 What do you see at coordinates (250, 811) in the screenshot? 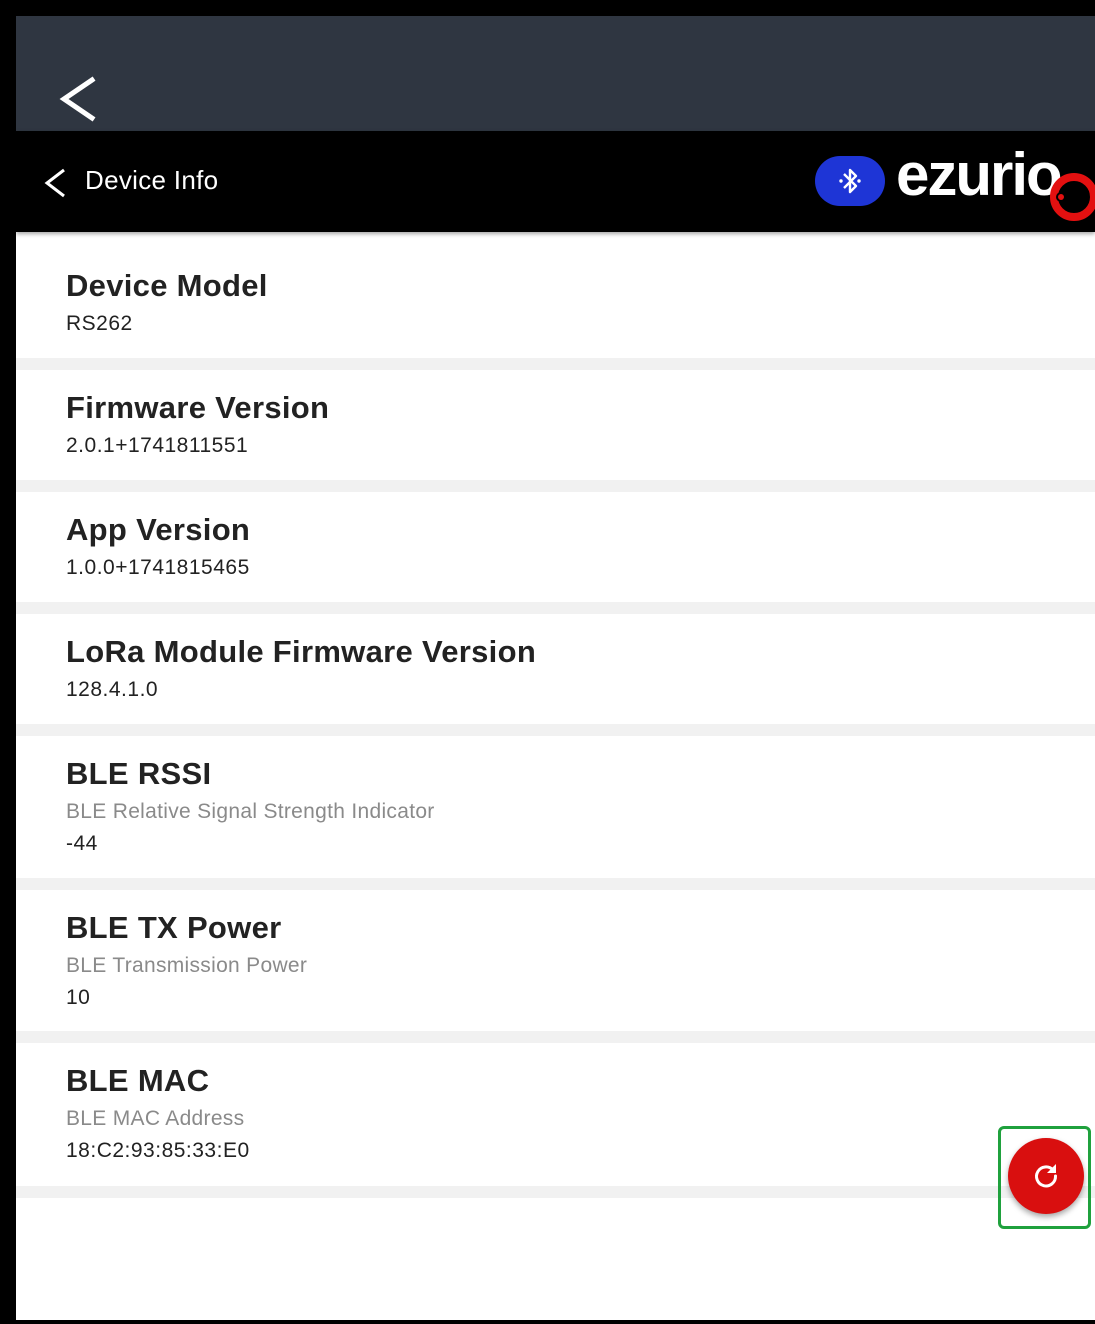
I see `item-description: BLE Relative Signal Strength Indicator` at bounding box center [250, 811].